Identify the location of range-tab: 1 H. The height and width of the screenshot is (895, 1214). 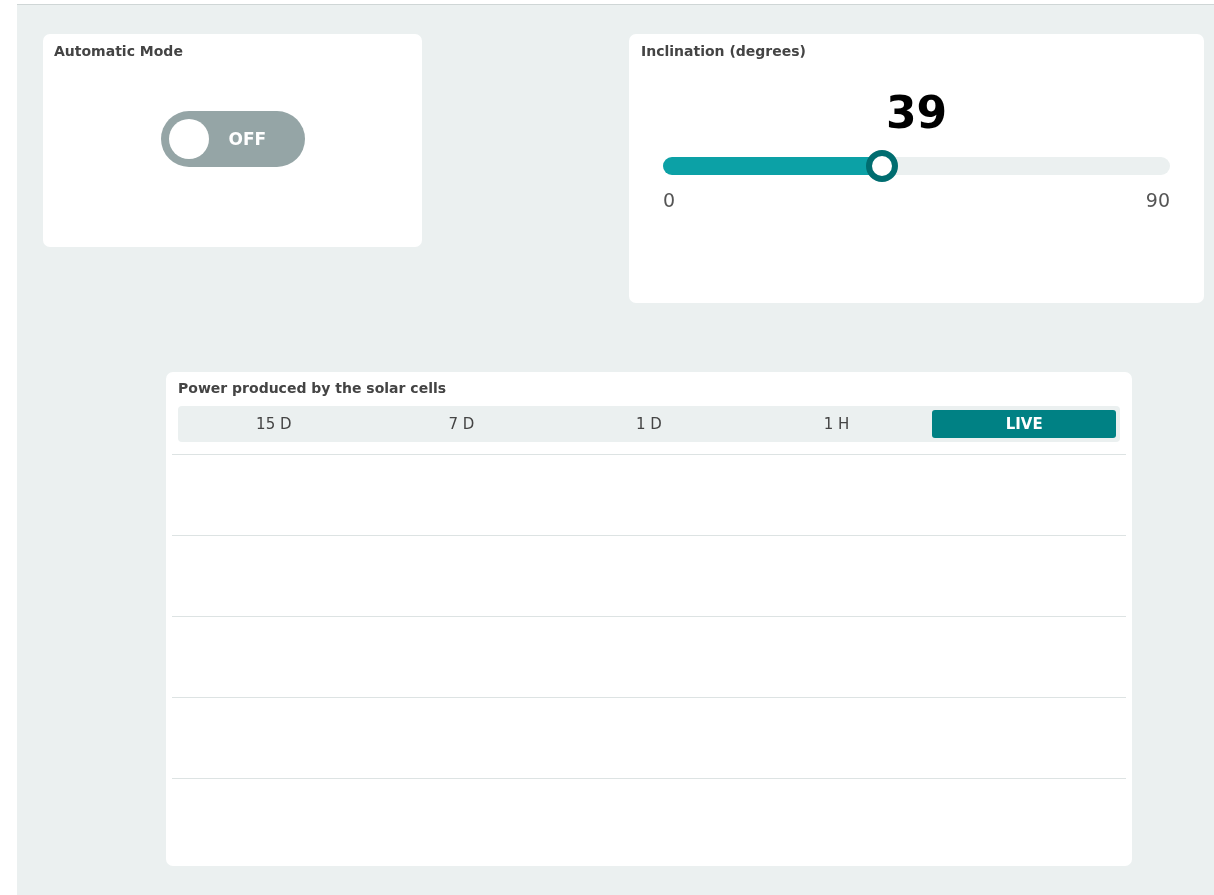
(836, 424).